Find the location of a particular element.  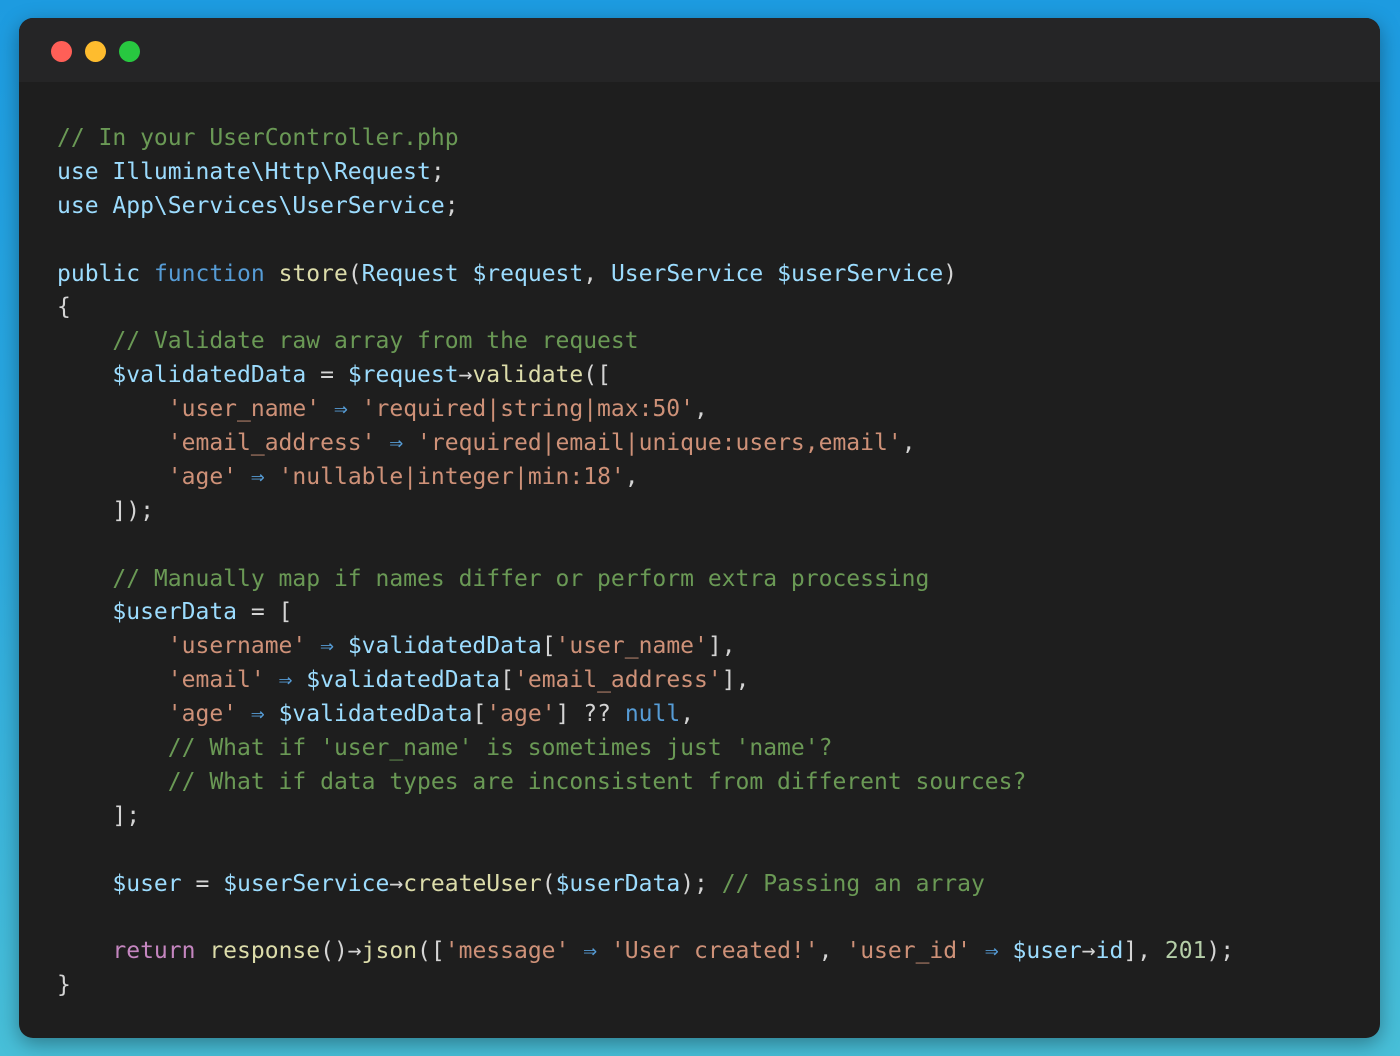

code-token-var: id is located at coordinates (1109, 951).